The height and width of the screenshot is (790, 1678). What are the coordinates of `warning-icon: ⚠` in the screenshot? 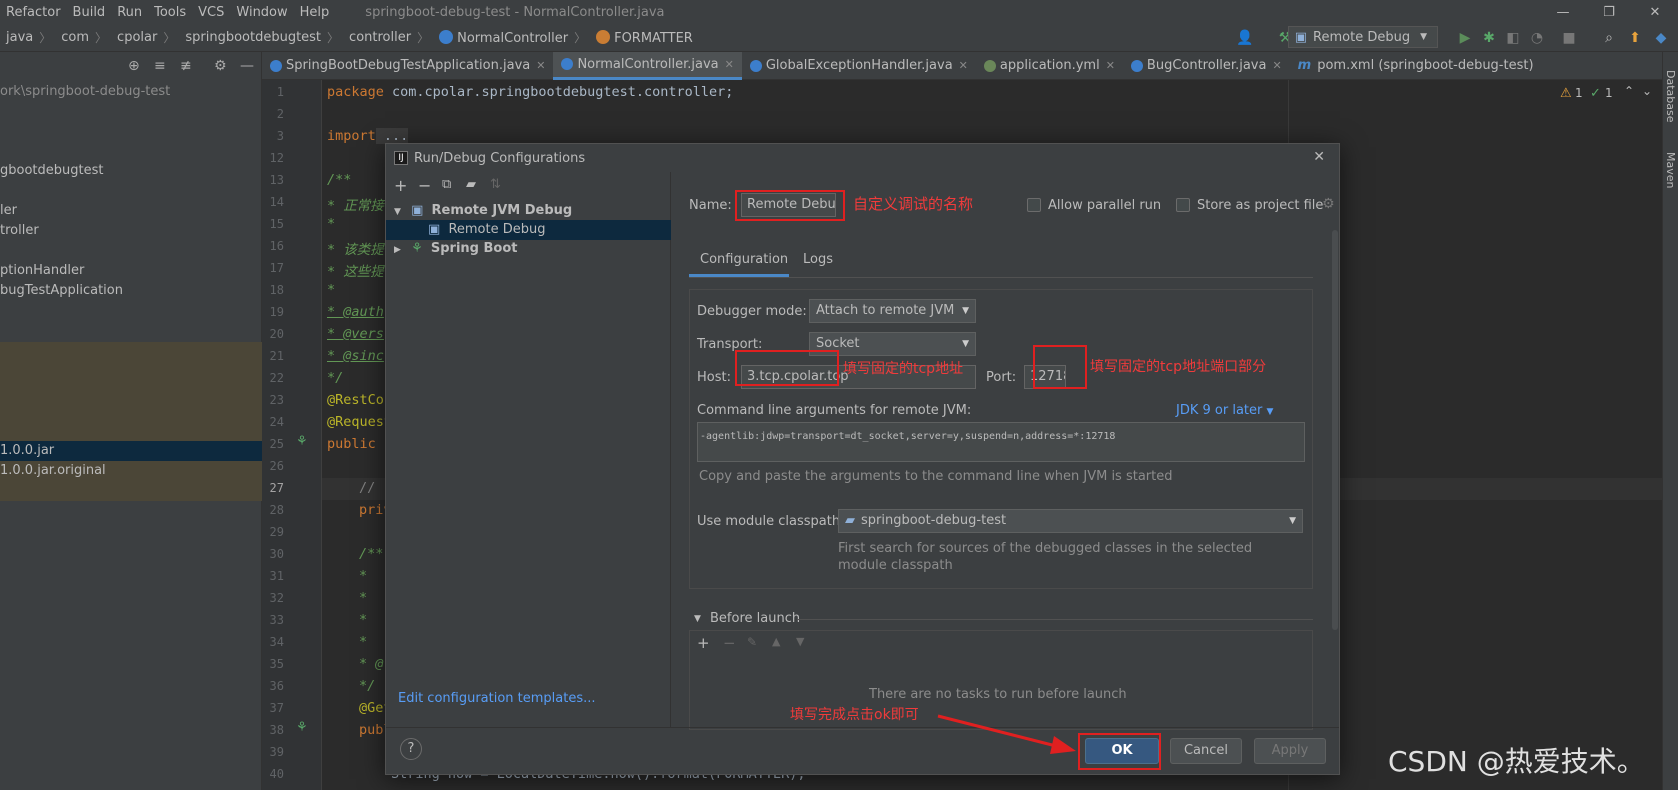 It's located at (1566, 93).